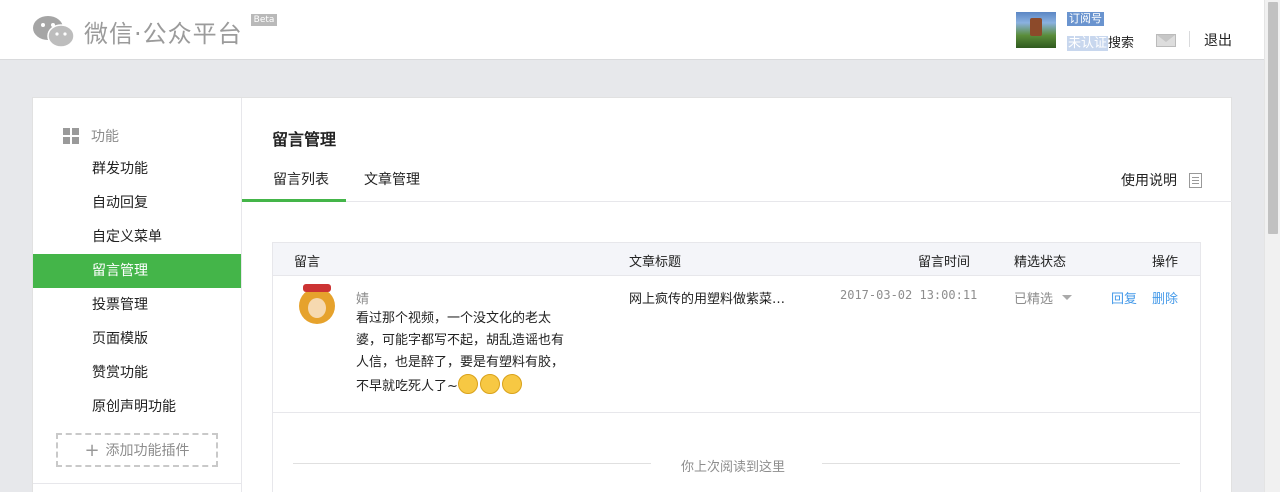  Describe the element at coordinates (1195, 180) in the screenshot. I see `document-icon` at that location.